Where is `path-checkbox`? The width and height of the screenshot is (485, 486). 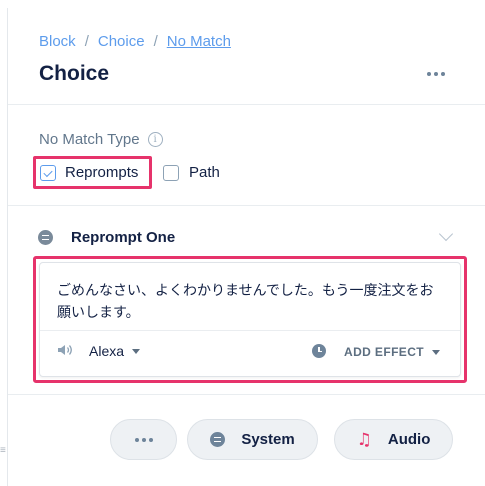 path-checkbox is located at coordinates (171, 173).